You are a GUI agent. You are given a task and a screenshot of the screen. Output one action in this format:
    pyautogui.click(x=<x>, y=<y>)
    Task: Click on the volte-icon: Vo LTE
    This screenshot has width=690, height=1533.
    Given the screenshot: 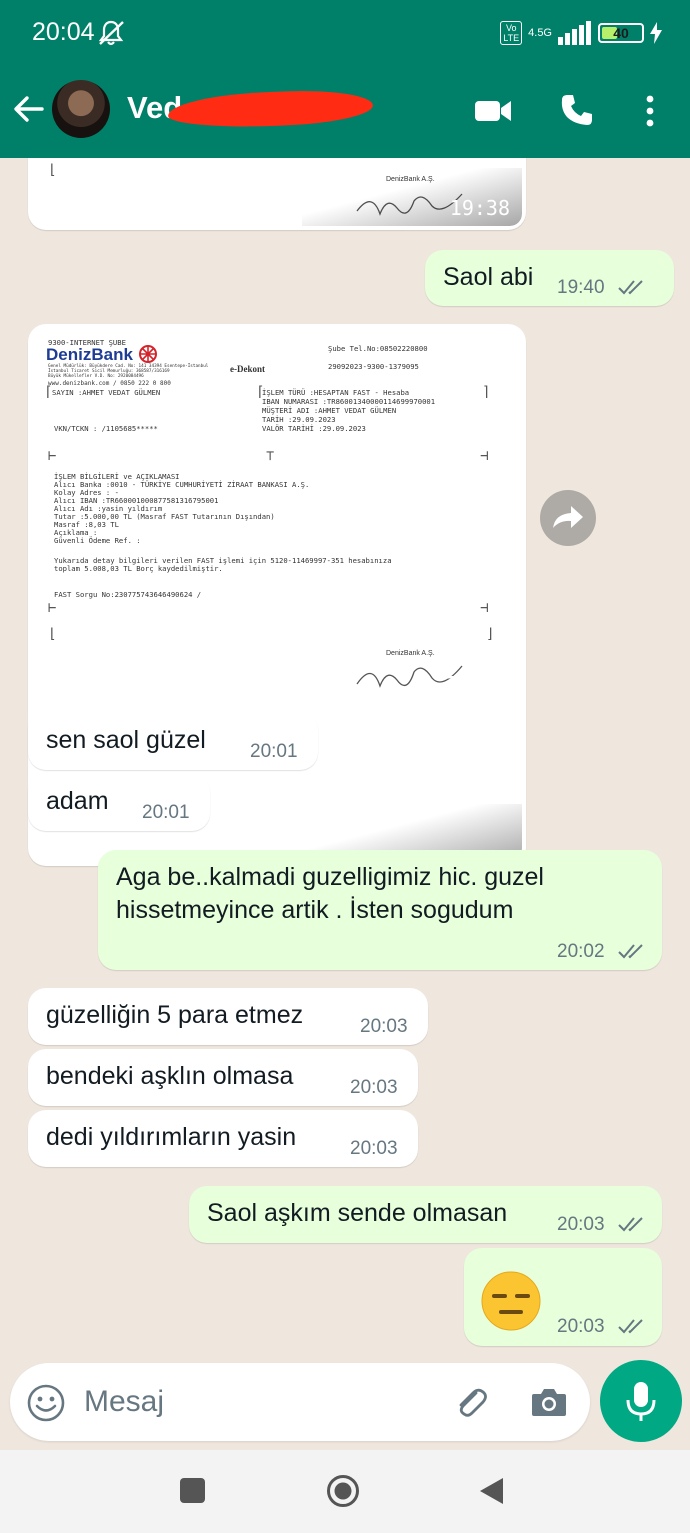 What is the action you would take?
    pyautogui.click(x=511, y=33)
    